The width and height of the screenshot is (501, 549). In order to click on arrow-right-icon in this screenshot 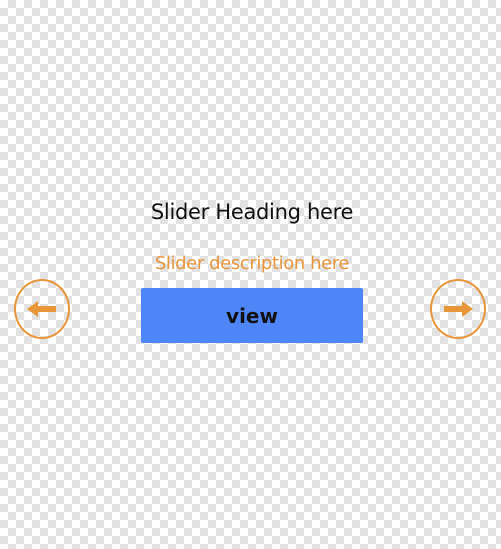, I will do `click(458, 309)`.